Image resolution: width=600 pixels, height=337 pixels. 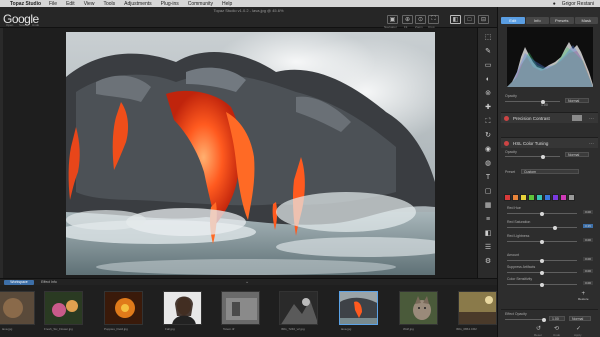 I want to click on rotate-tool-icon: ↻, so click(x=488, y=136).